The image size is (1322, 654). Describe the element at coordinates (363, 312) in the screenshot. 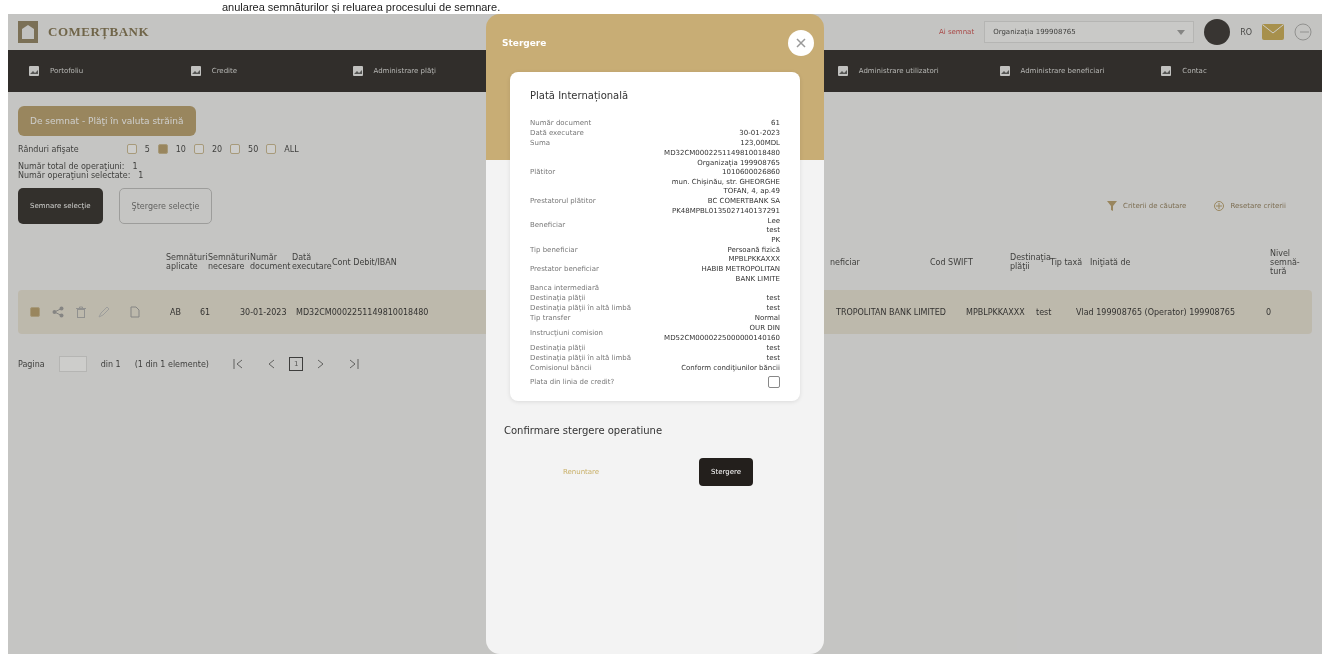

I see `table-cell-text: MD32CM0002251149810018480` at that location.